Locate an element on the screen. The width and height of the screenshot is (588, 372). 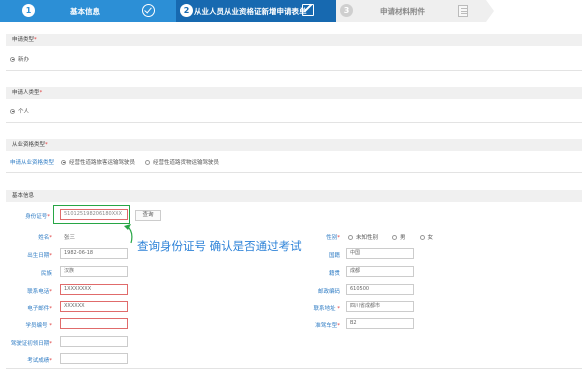
annotation-text: 查询身份证号 确认是否通过考试 is located at coordinates (219, 246).